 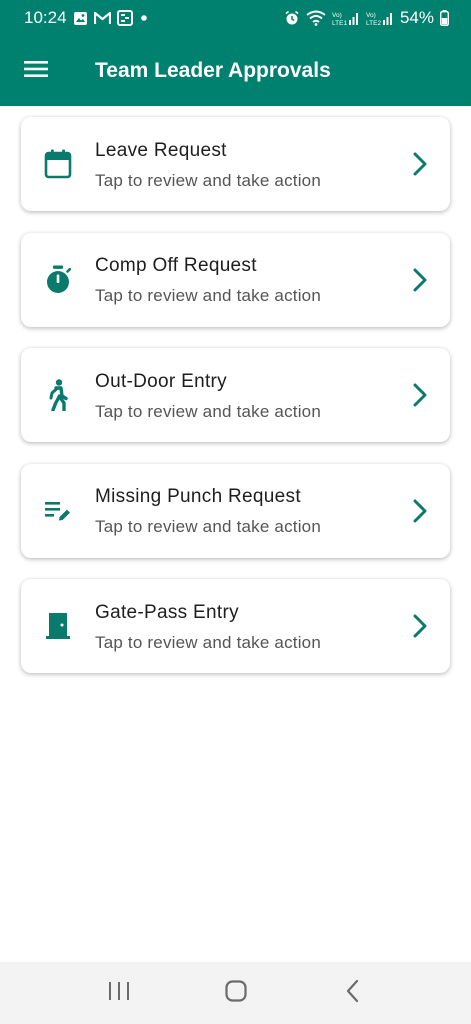 I want to click on app-bar: Team Leader Approvals, so click(x=235, y=71).